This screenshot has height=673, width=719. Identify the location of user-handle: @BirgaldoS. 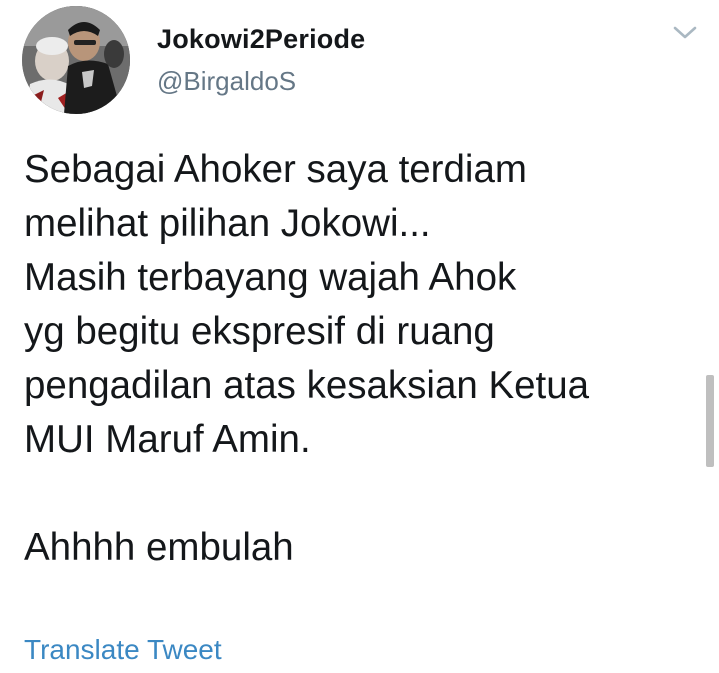
(226, 81).